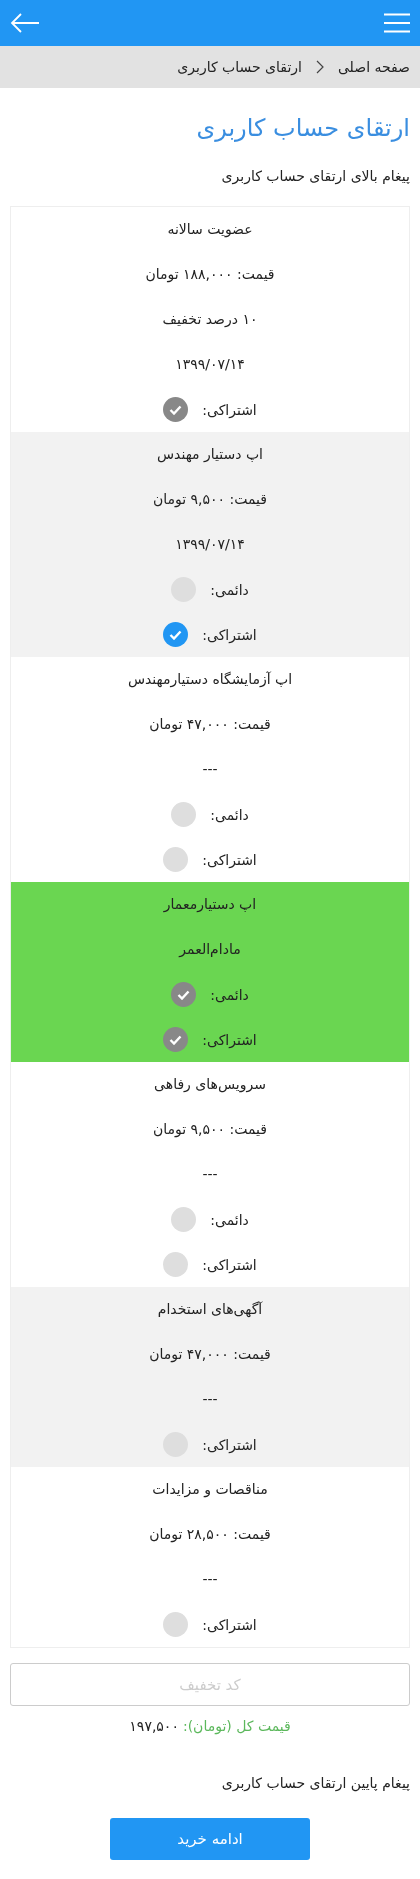  I want to click on menu-button, so click(397, 23).